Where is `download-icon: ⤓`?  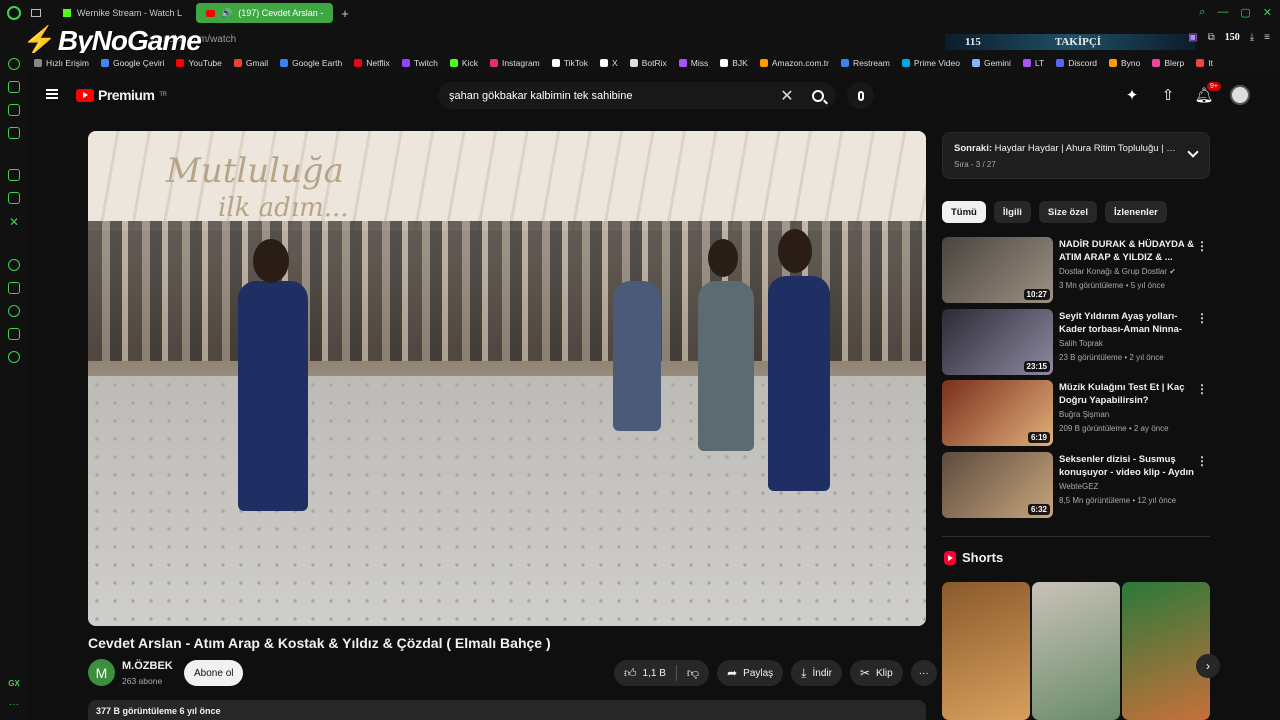 download-icon: ⤓ is located at coordinates (1252, 37).